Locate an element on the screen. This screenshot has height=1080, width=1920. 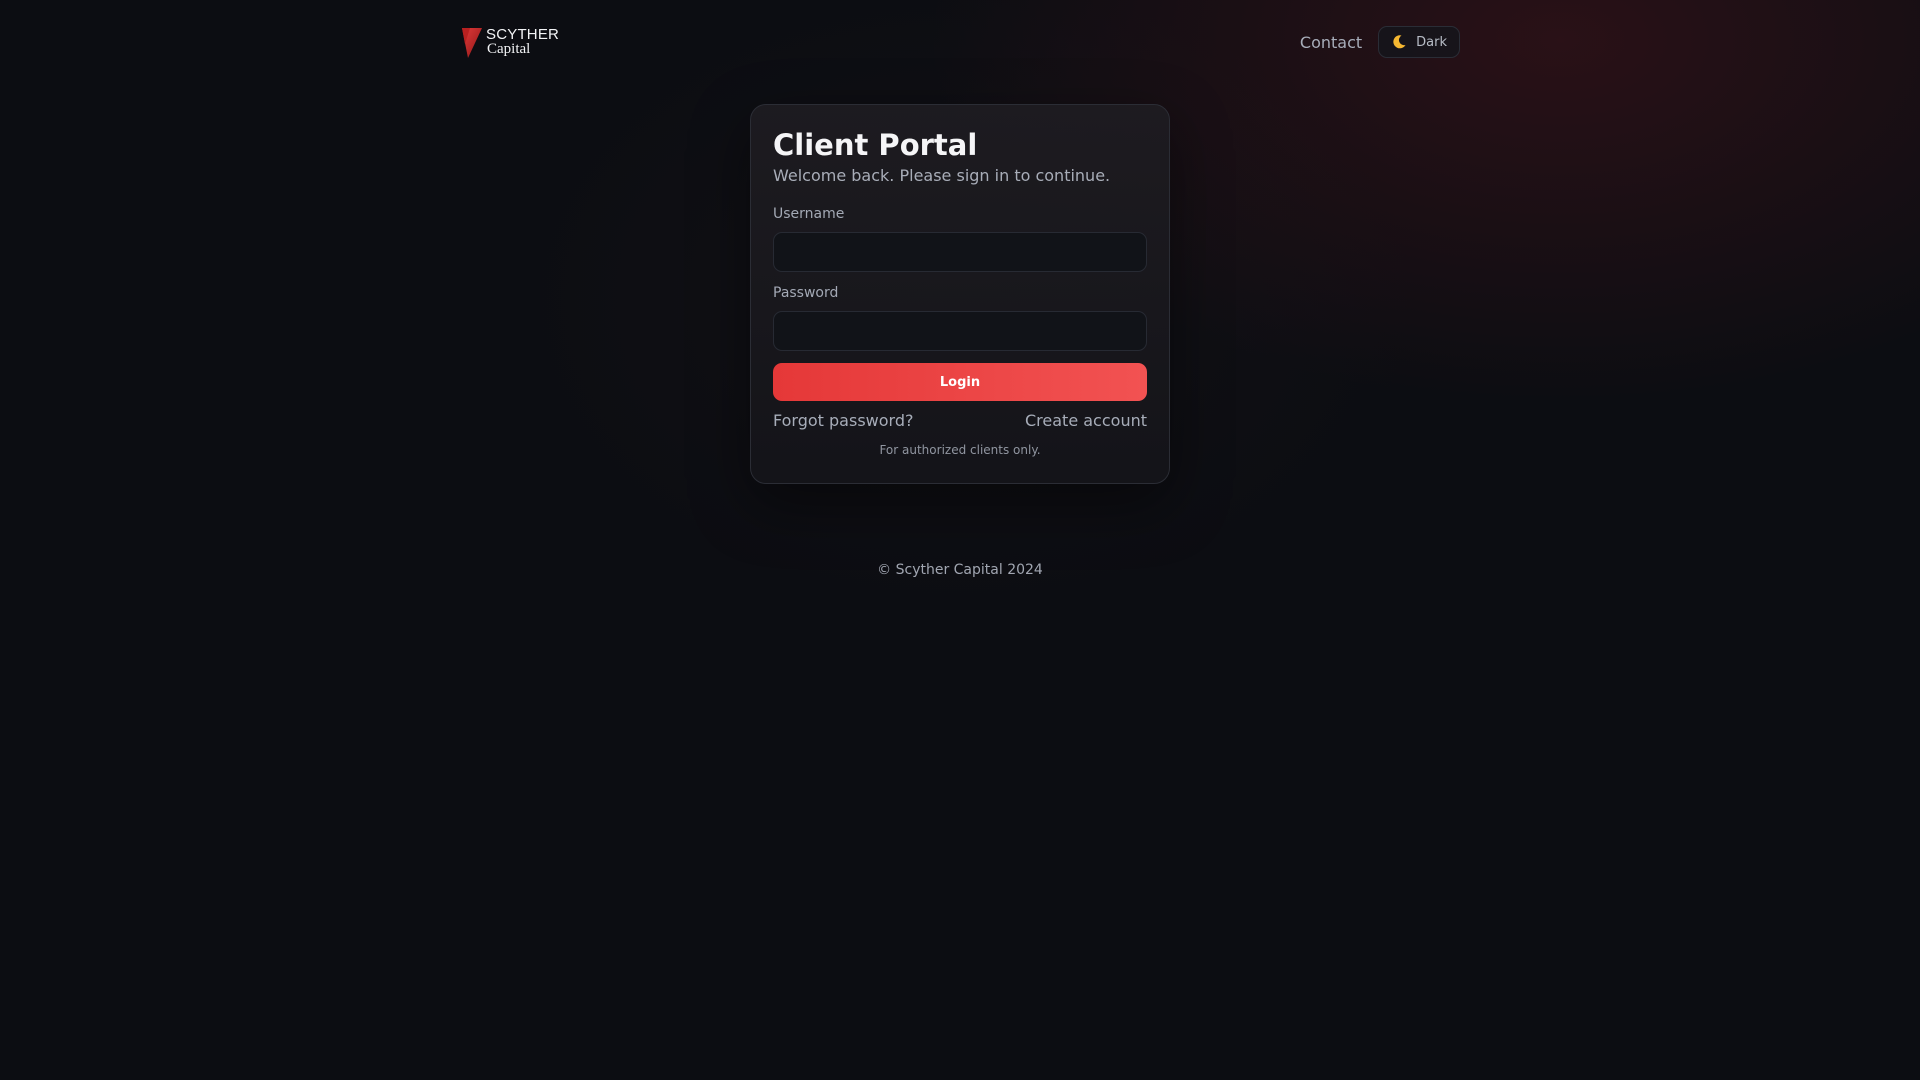
password-input is located at coordinates (960, 331).